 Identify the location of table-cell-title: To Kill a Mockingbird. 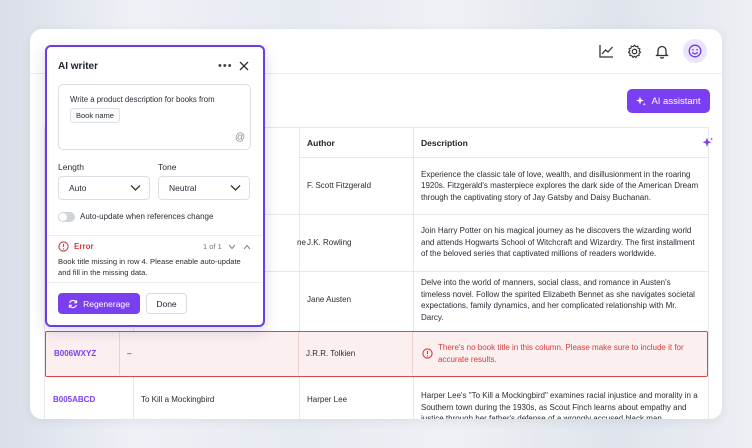
(178, 399).